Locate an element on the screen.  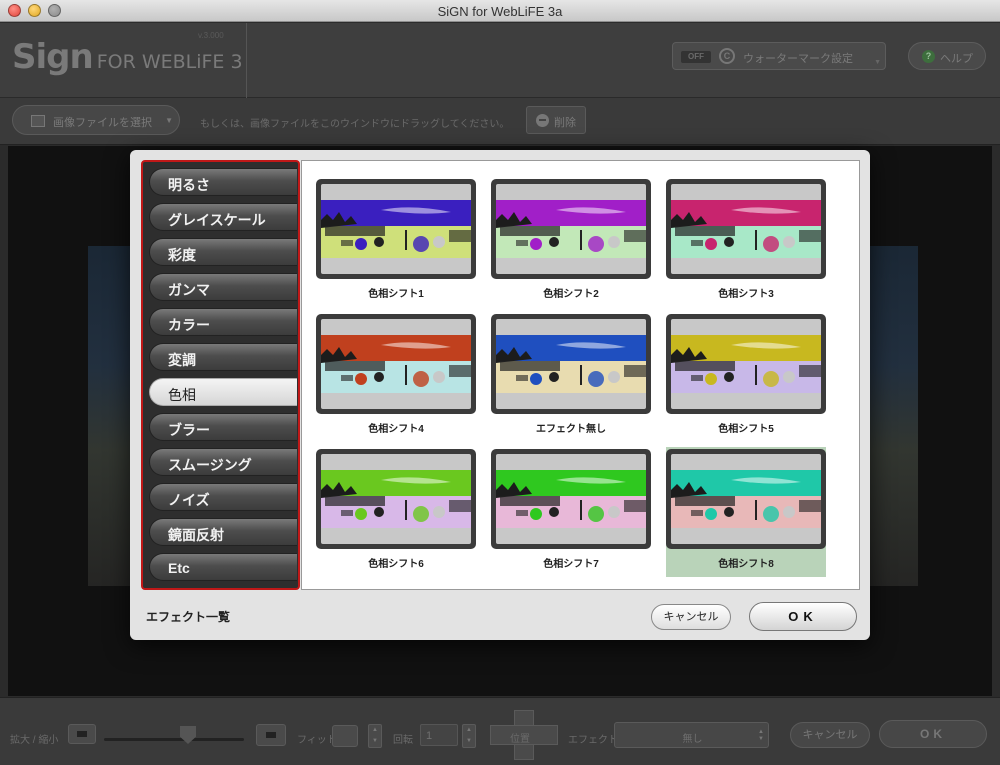
watermark-toggle: OFF is located at coordinates (696, 57).